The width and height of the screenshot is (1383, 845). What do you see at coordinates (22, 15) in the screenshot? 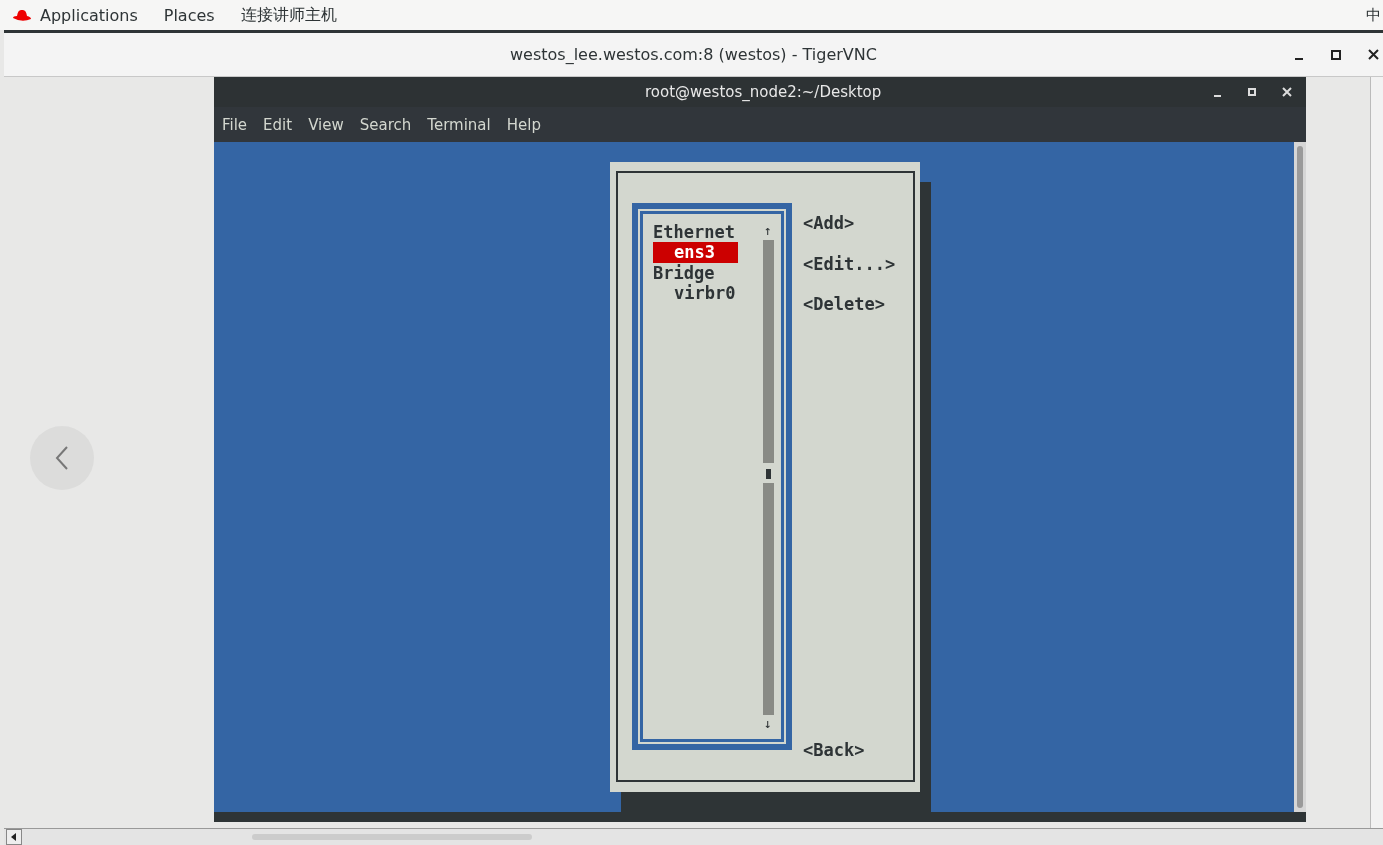
I see `hat-icon` at bounding box center [22, 15].